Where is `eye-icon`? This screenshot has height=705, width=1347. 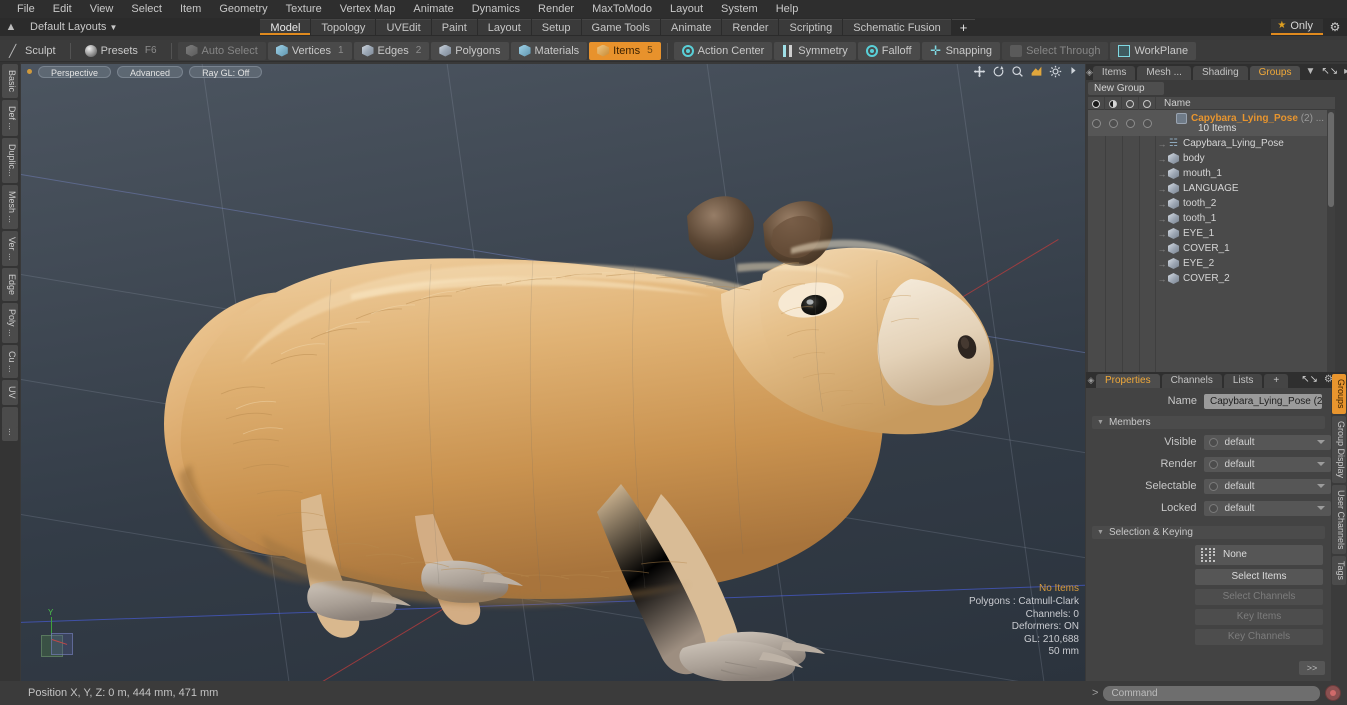
eye-icon is located at coordinates (1096, 103).